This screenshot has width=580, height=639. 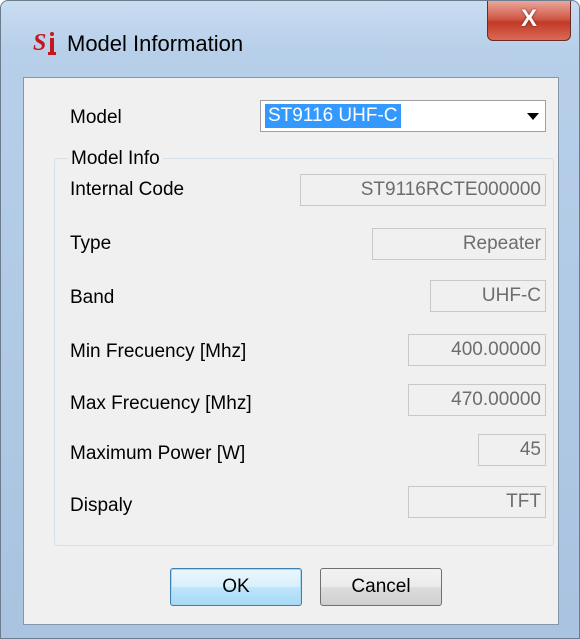 I want to click on band-field: UHF-C, so click(x=488, y=296).